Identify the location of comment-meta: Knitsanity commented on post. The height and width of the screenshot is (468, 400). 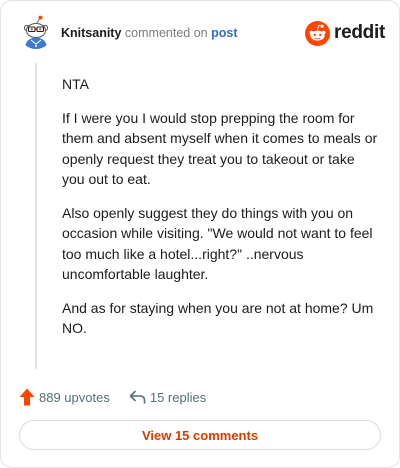
(149, 33).